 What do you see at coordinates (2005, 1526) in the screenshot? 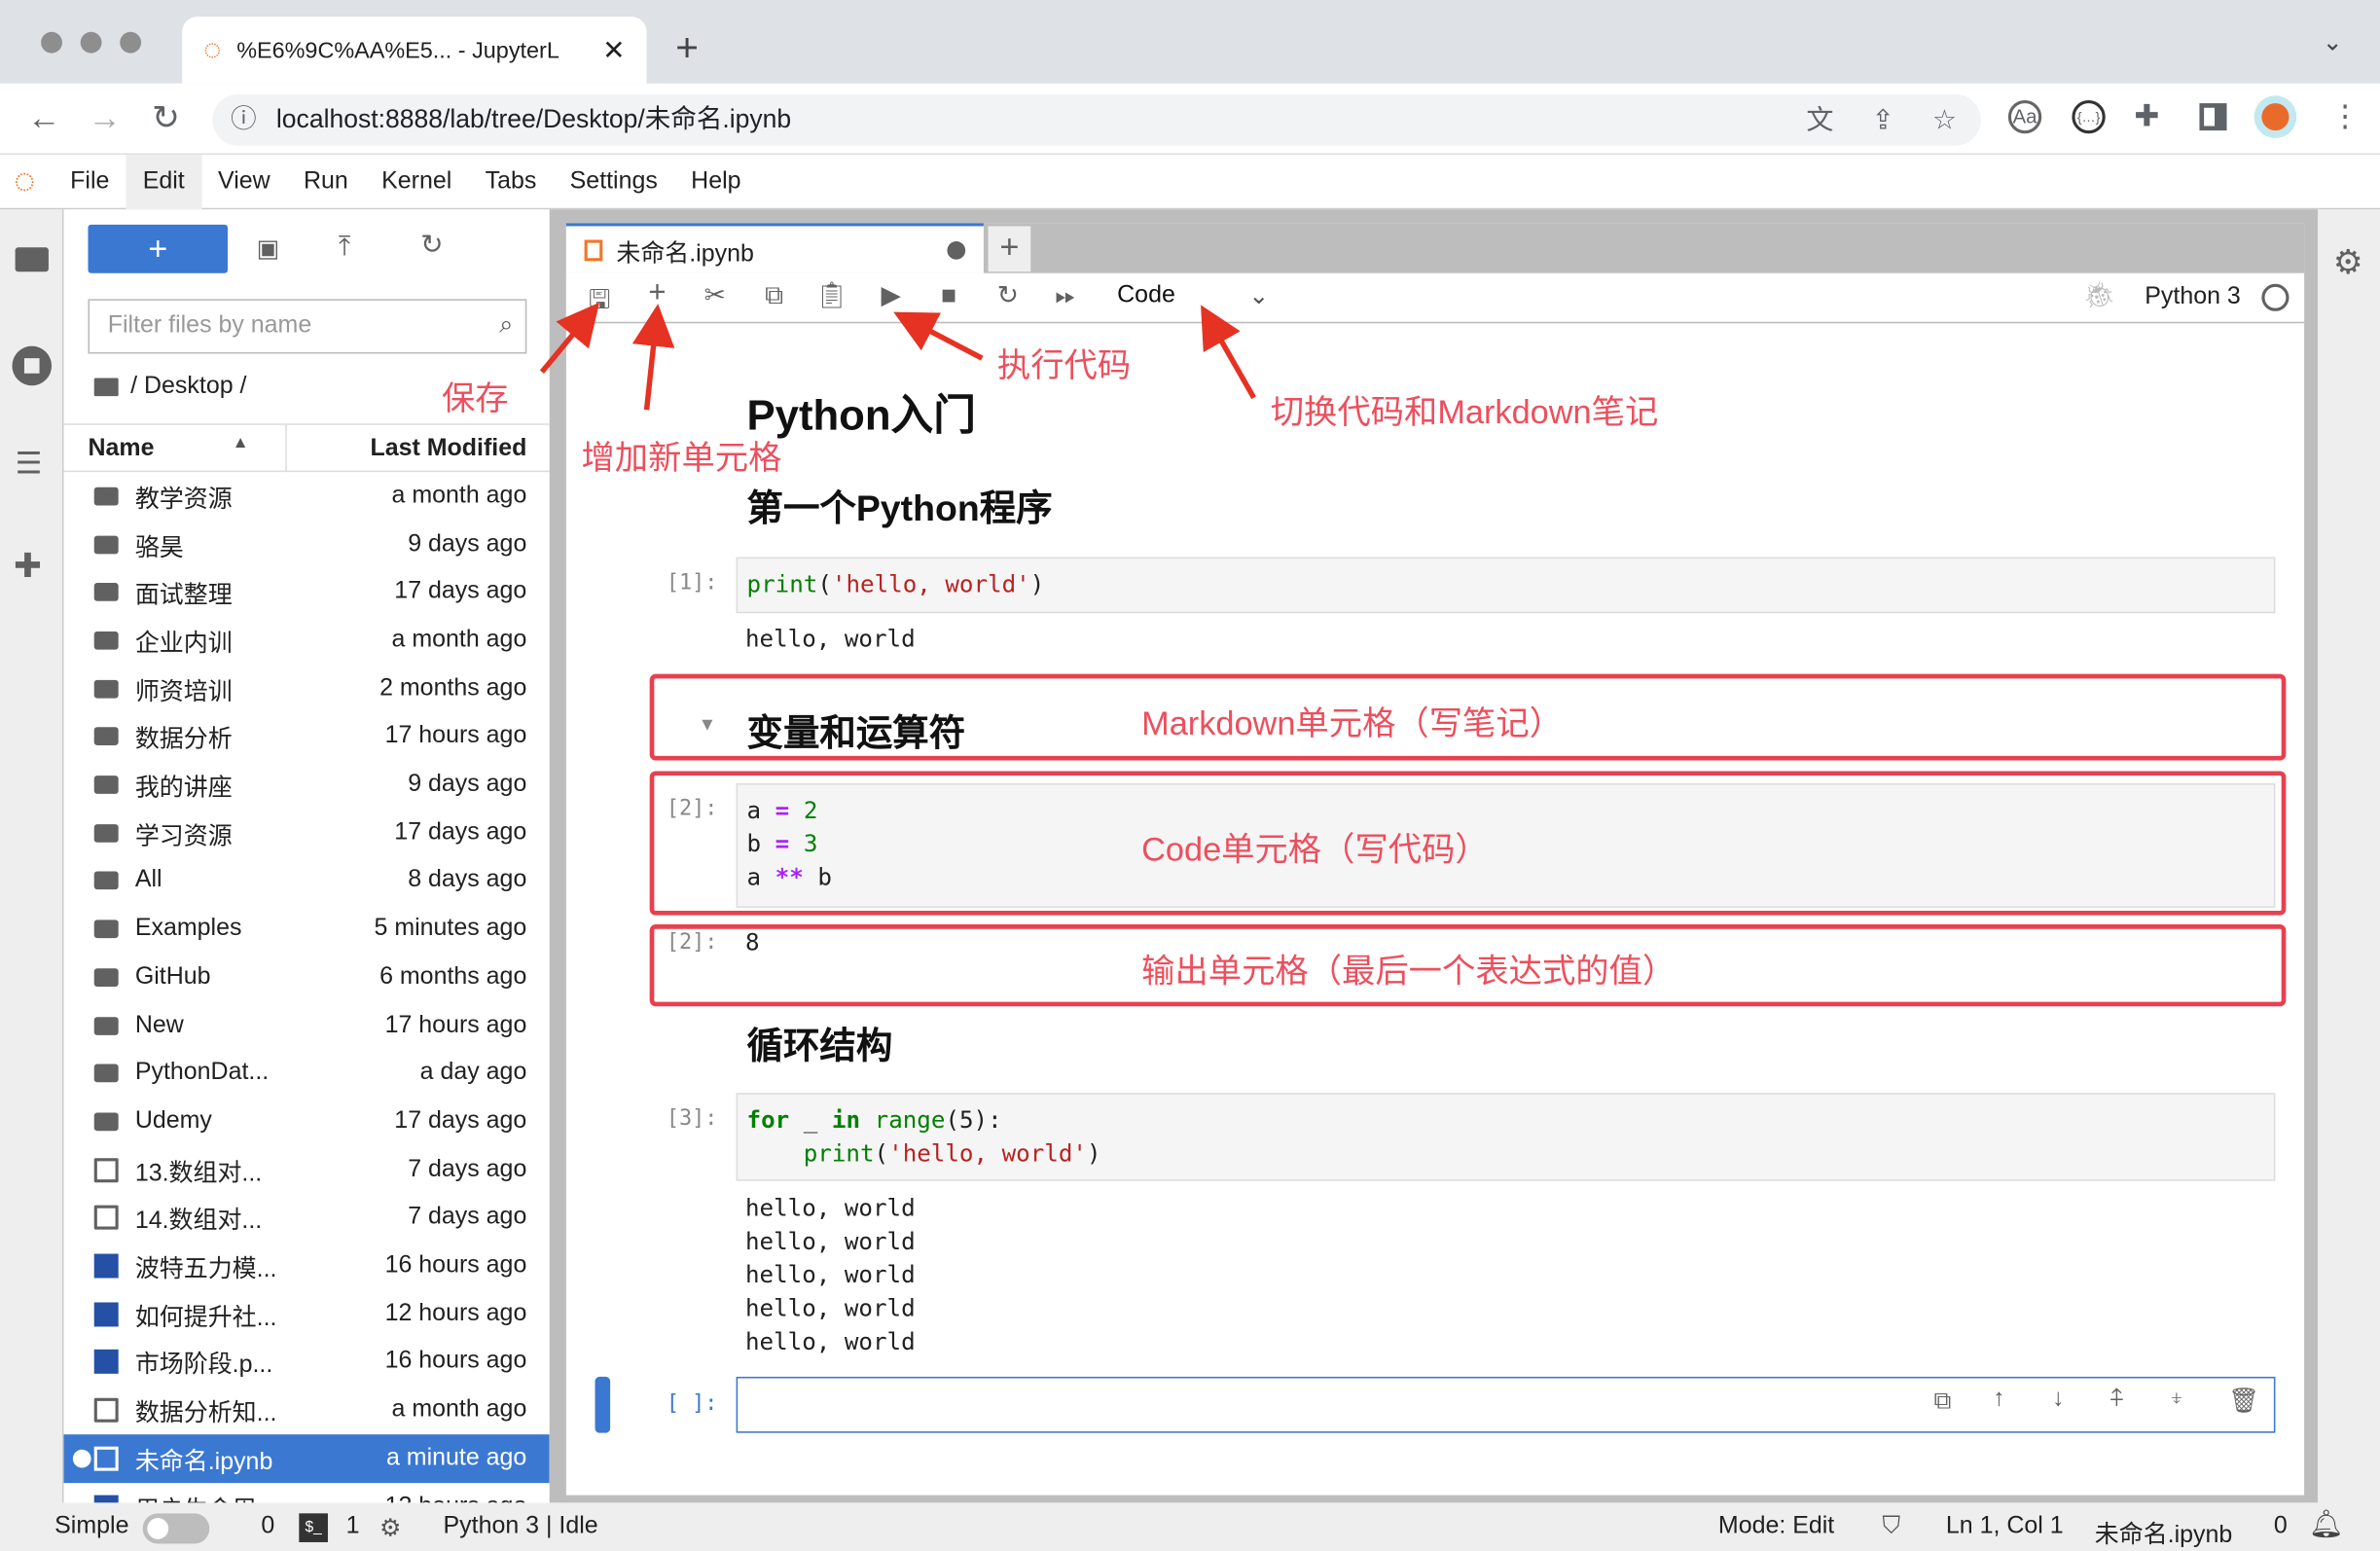
I see `cursor-position: Ln 1, Col 1` at bounding box center [2005, 1526].